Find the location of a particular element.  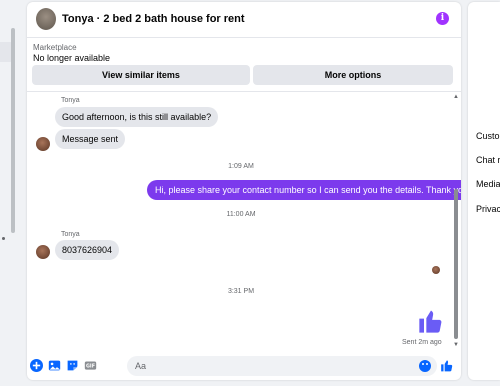

like-icon is located at coordinates (447, 365).